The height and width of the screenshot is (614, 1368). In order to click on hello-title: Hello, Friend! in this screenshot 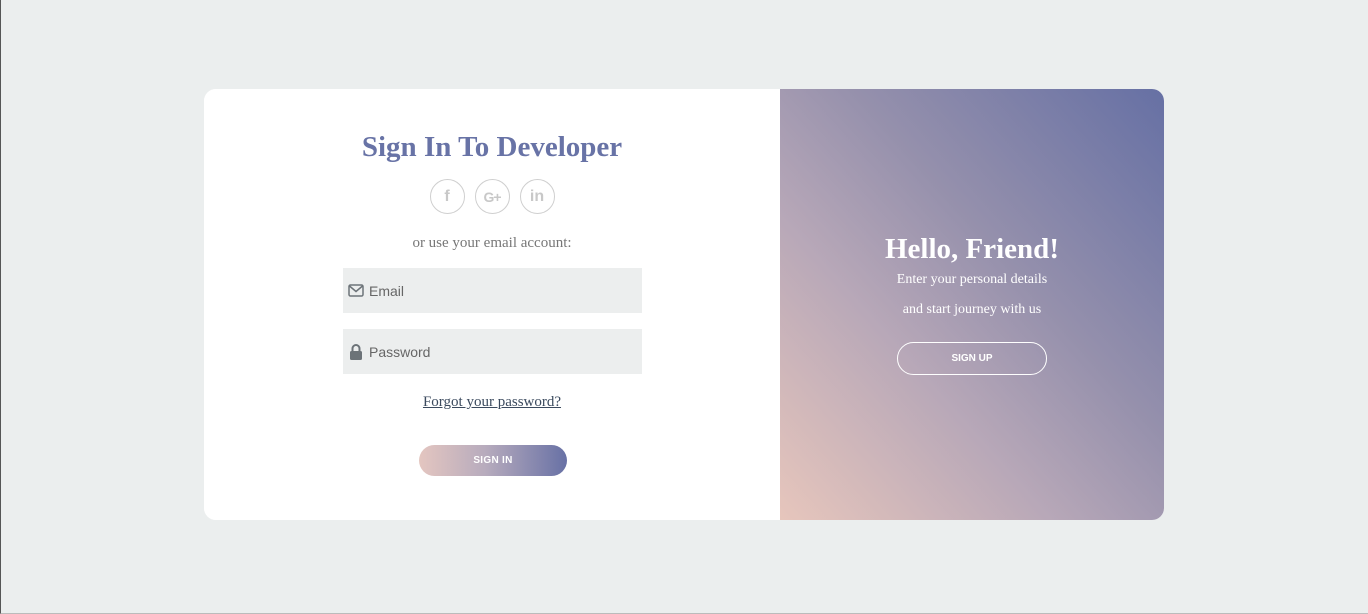, I will do `click(972, 249)`.